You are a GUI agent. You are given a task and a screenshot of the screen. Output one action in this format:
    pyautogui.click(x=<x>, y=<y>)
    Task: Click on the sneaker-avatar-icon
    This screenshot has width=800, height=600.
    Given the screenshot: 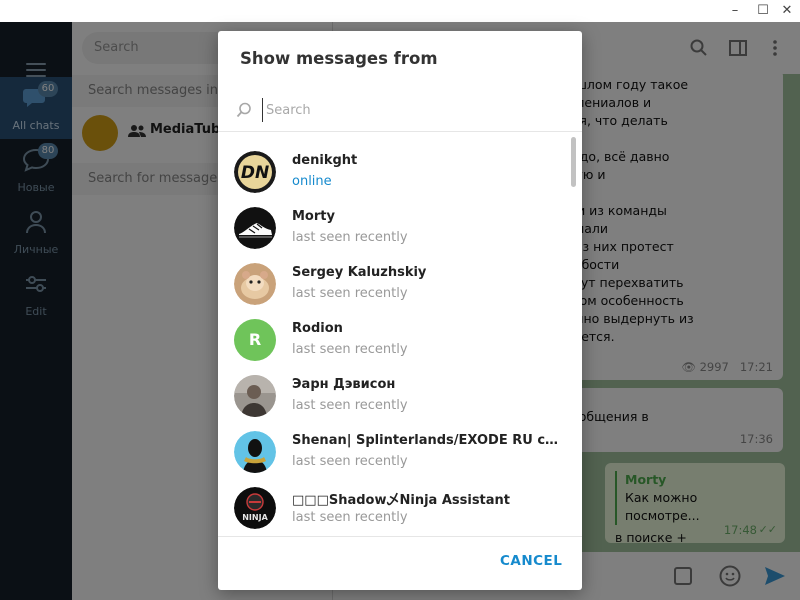 What is the action you would take?
    pyautogui.click(x=255, y=228)
    